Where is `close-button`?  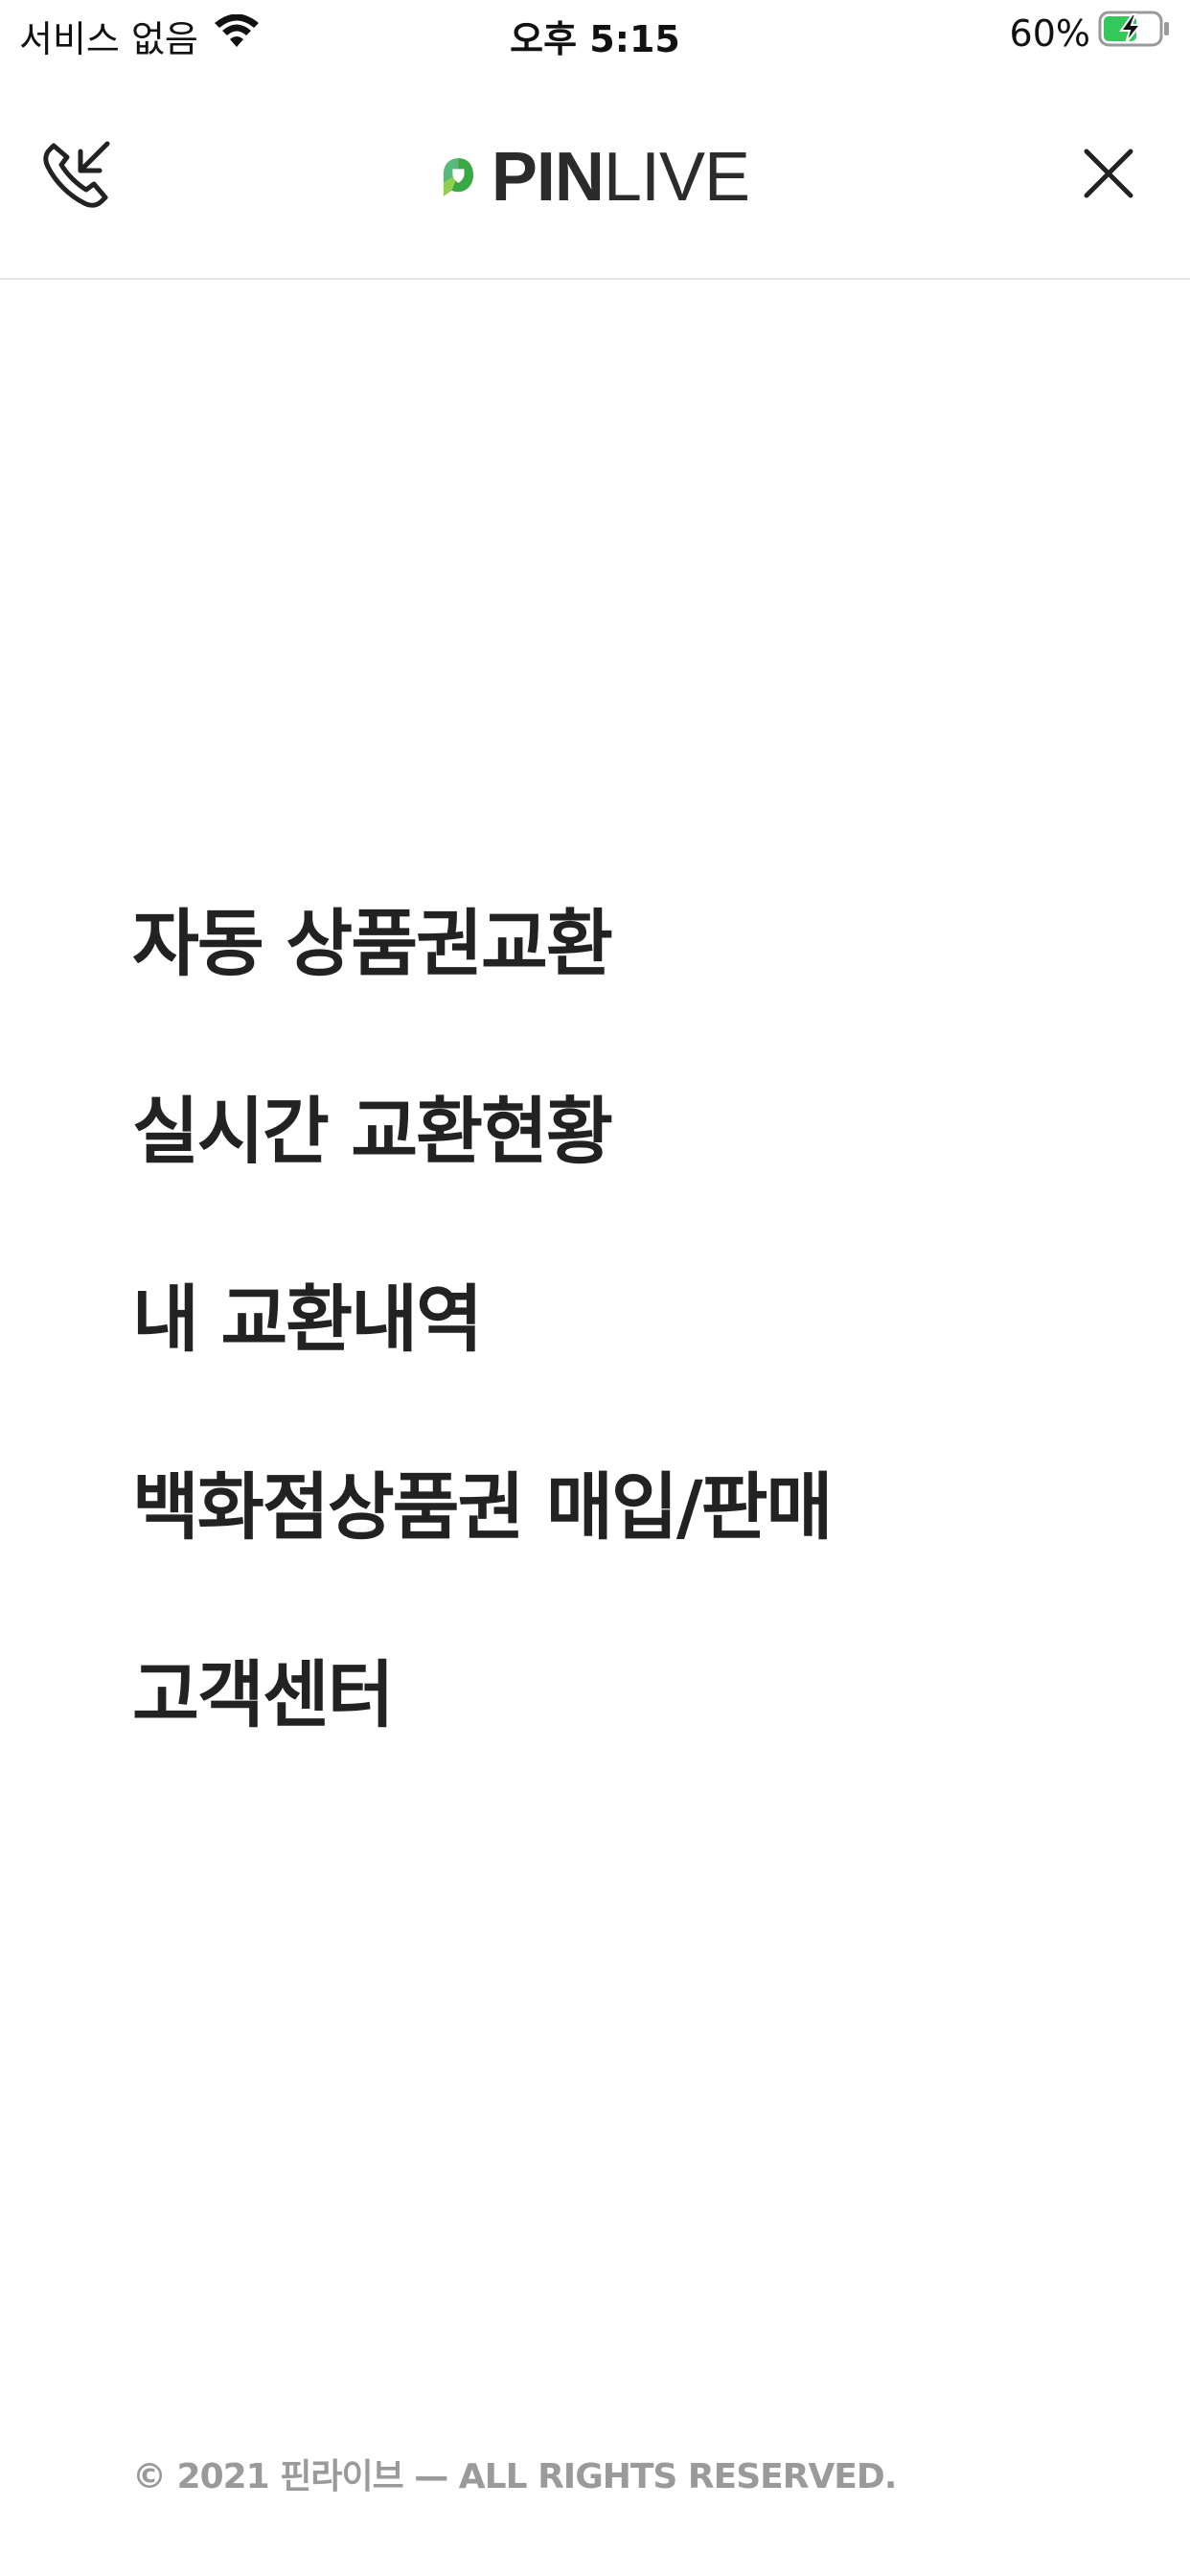 close-button is located at coordinates (1108, 173).